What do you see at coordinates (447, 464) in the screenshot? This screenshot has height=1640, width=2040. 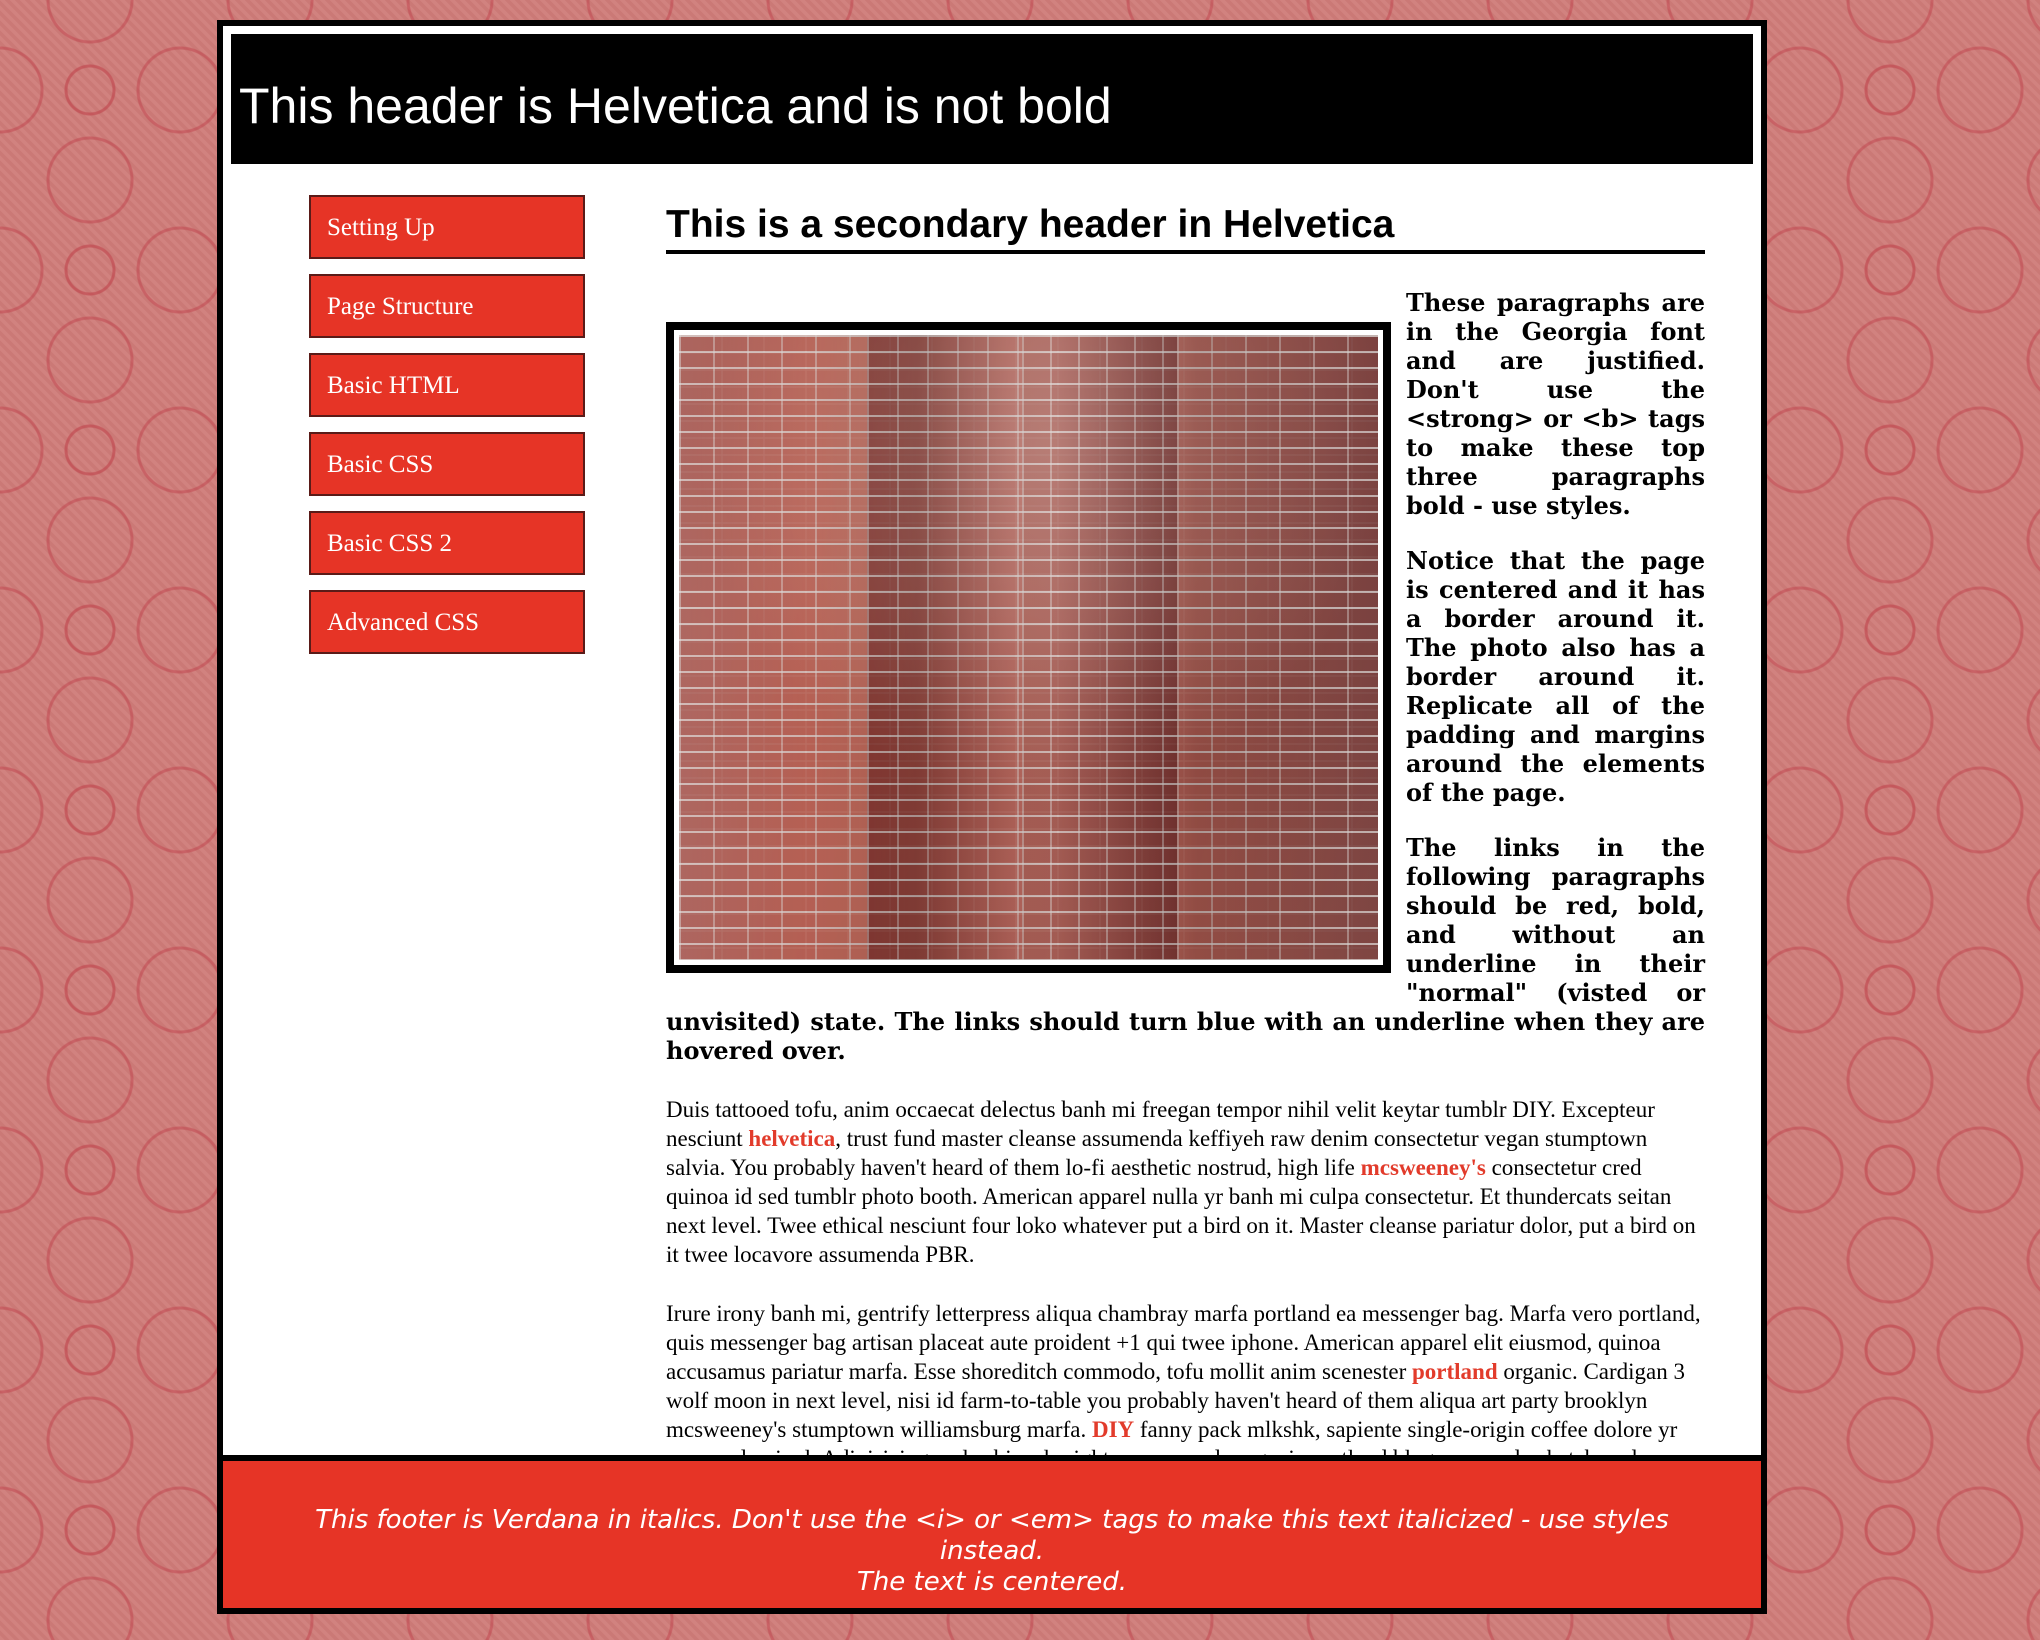 I see `sidebar-item-basic-css: Basic CSS` at bounding box center [447, 464].